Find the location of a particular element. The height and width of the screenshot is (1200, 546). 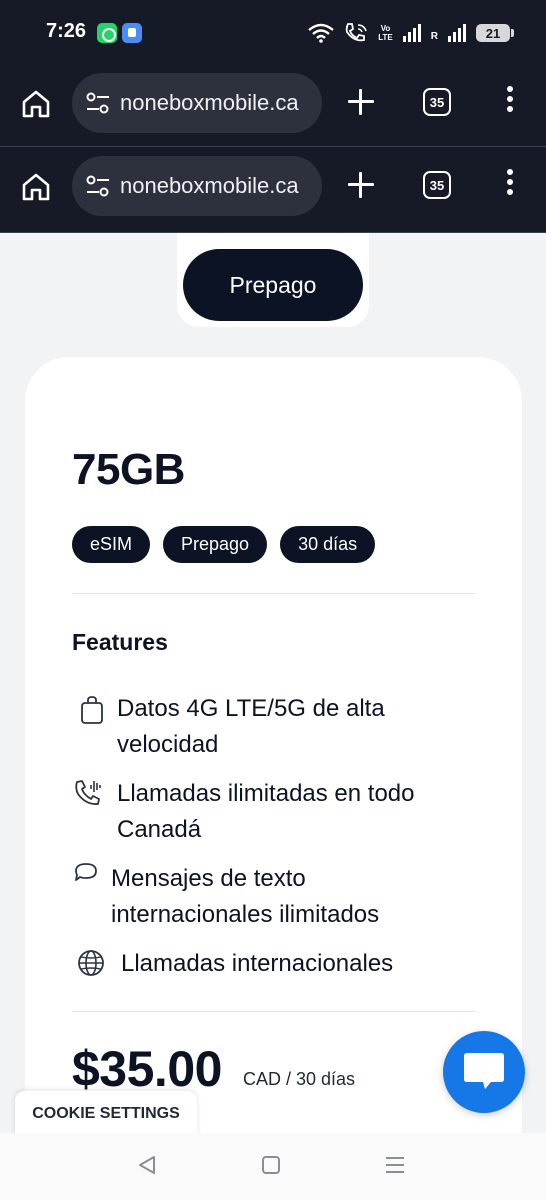

home-button is located at coordinates (36, 104).